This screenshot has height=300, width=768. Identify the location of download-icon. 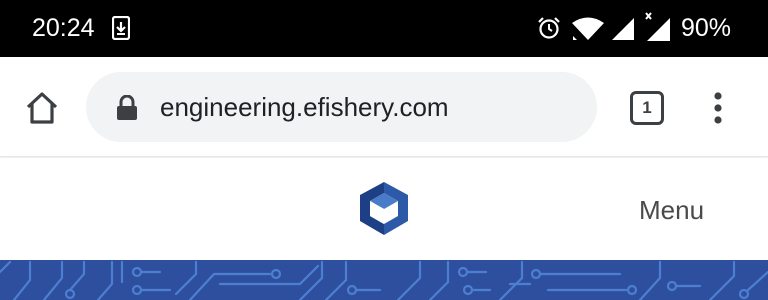
(121, 28).